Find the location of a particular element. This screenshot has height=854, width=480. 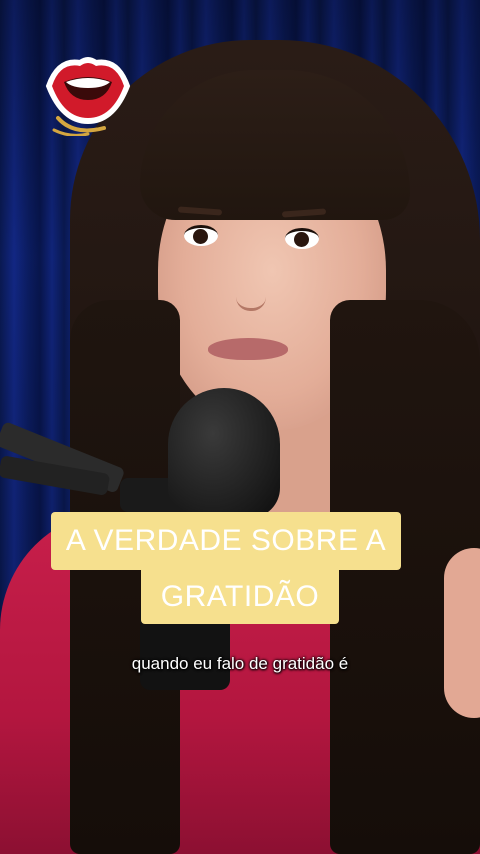

right-eye is located at coordinates (302, 238).